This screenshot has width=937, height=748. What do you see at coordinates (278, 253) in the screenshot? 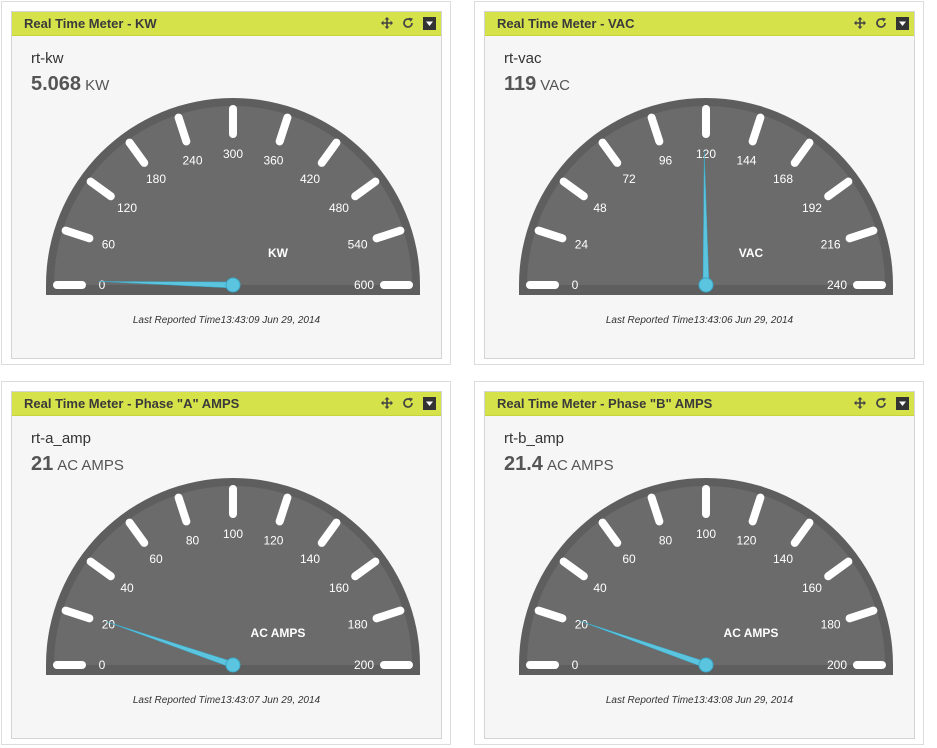
I see `gauge-unit-label: KW` at bounding box center [278, 253].